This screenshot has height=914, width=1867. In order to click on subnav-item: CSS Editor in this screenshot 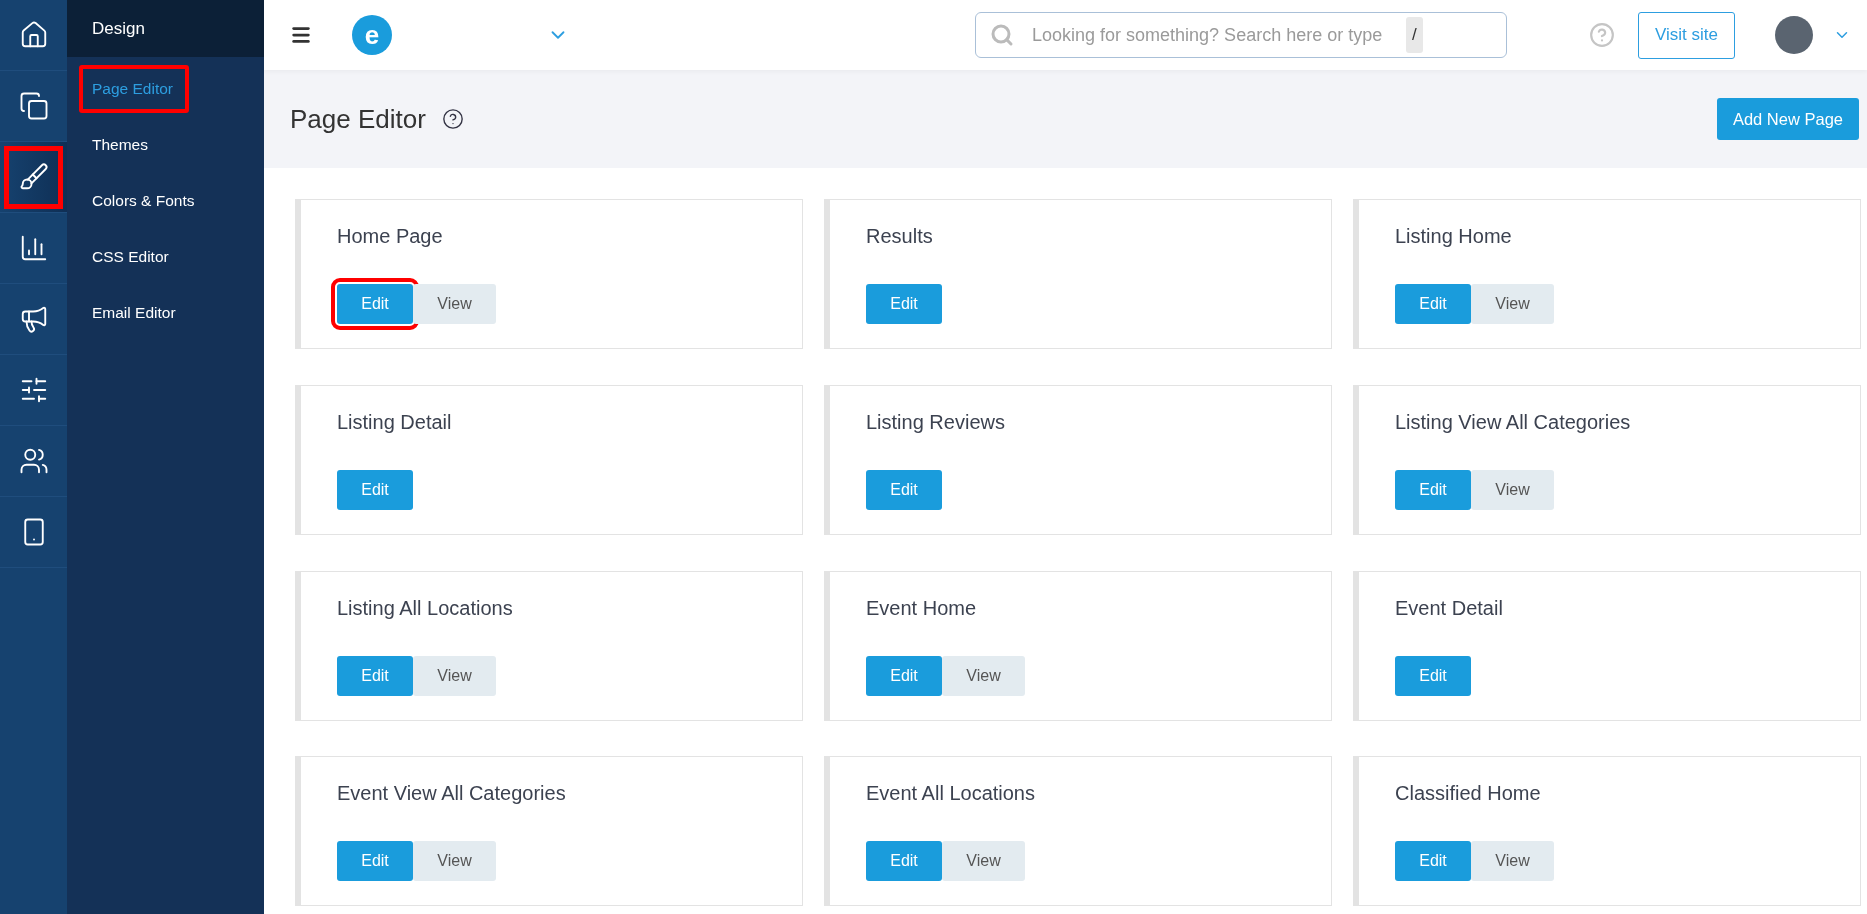, I will do `click(132, 257)`.